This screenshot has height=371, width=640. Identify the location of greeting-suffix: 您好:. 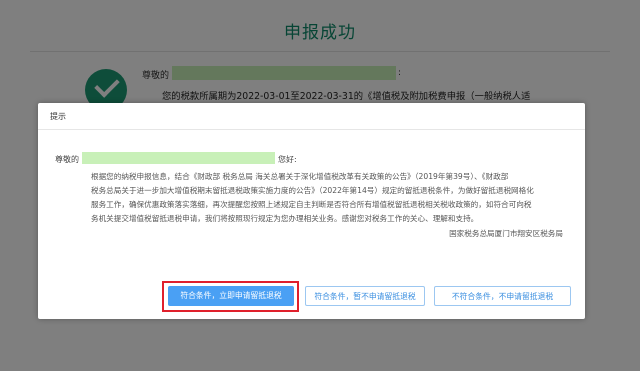
(287, 159).